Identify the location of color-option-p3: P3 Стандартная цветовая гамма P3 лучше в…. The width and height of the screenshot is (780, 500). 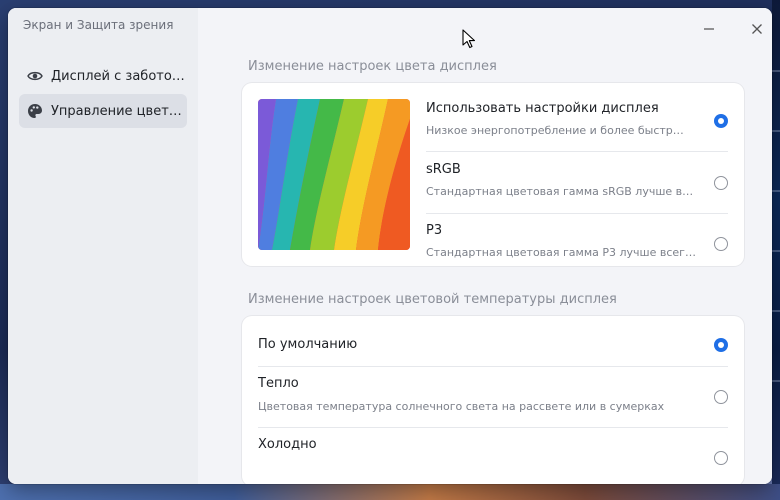
(585, 241).